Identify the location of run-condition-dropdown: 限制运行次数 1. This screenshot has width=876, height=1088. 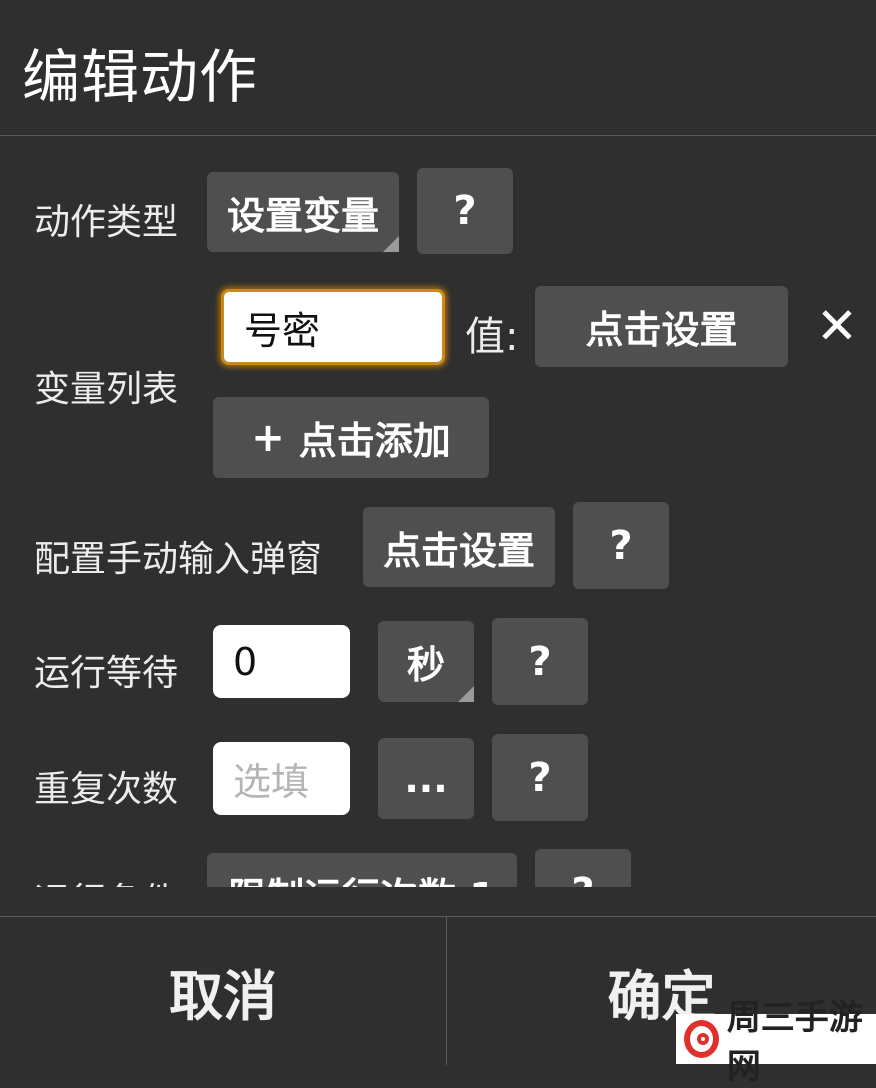
(362, 870).